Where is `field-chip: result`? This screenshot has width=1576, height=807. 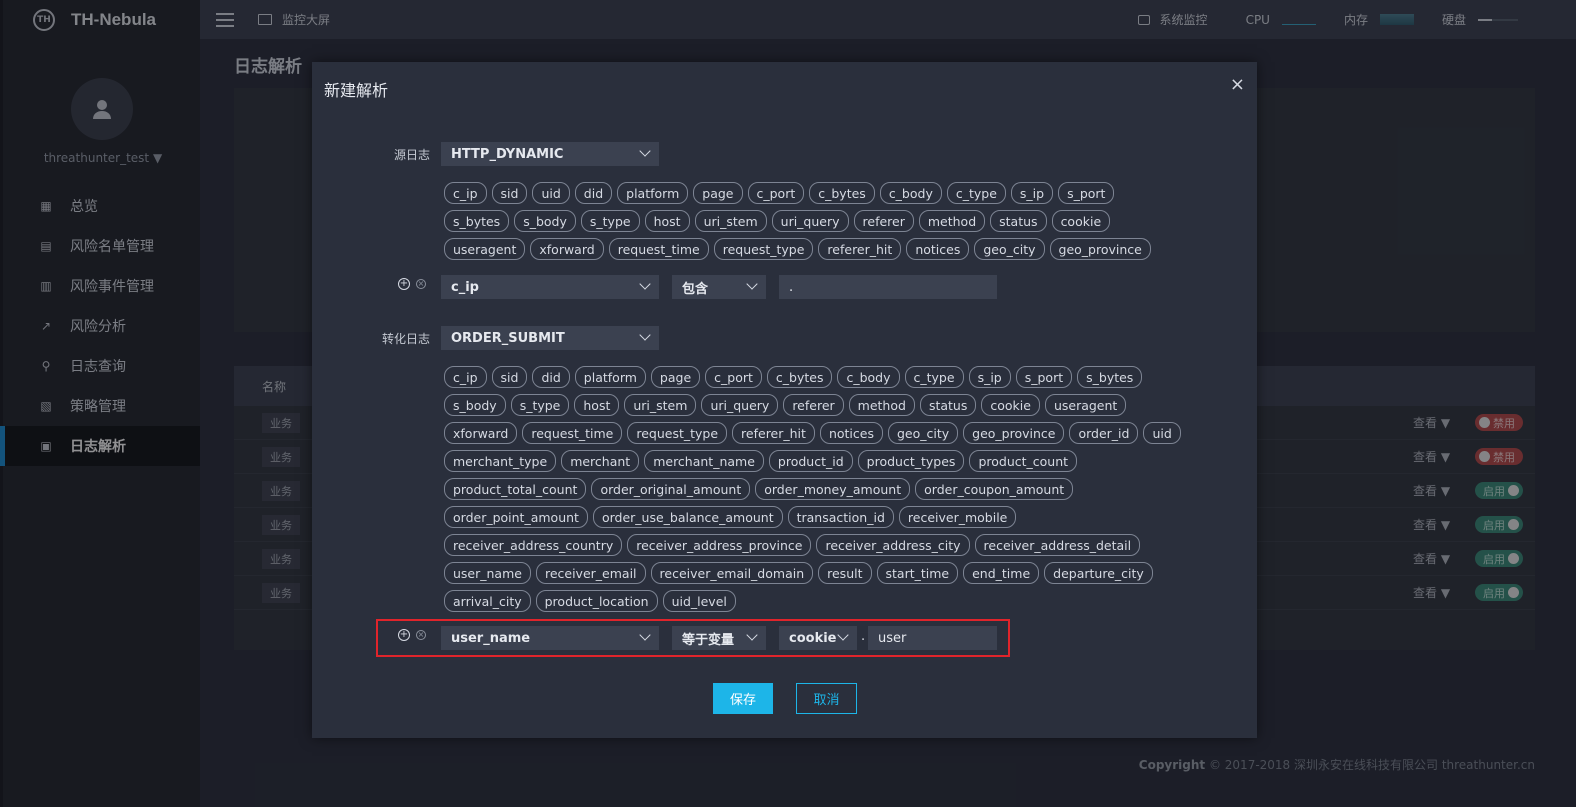
field-chip: result is located at coordinates (845, 573).